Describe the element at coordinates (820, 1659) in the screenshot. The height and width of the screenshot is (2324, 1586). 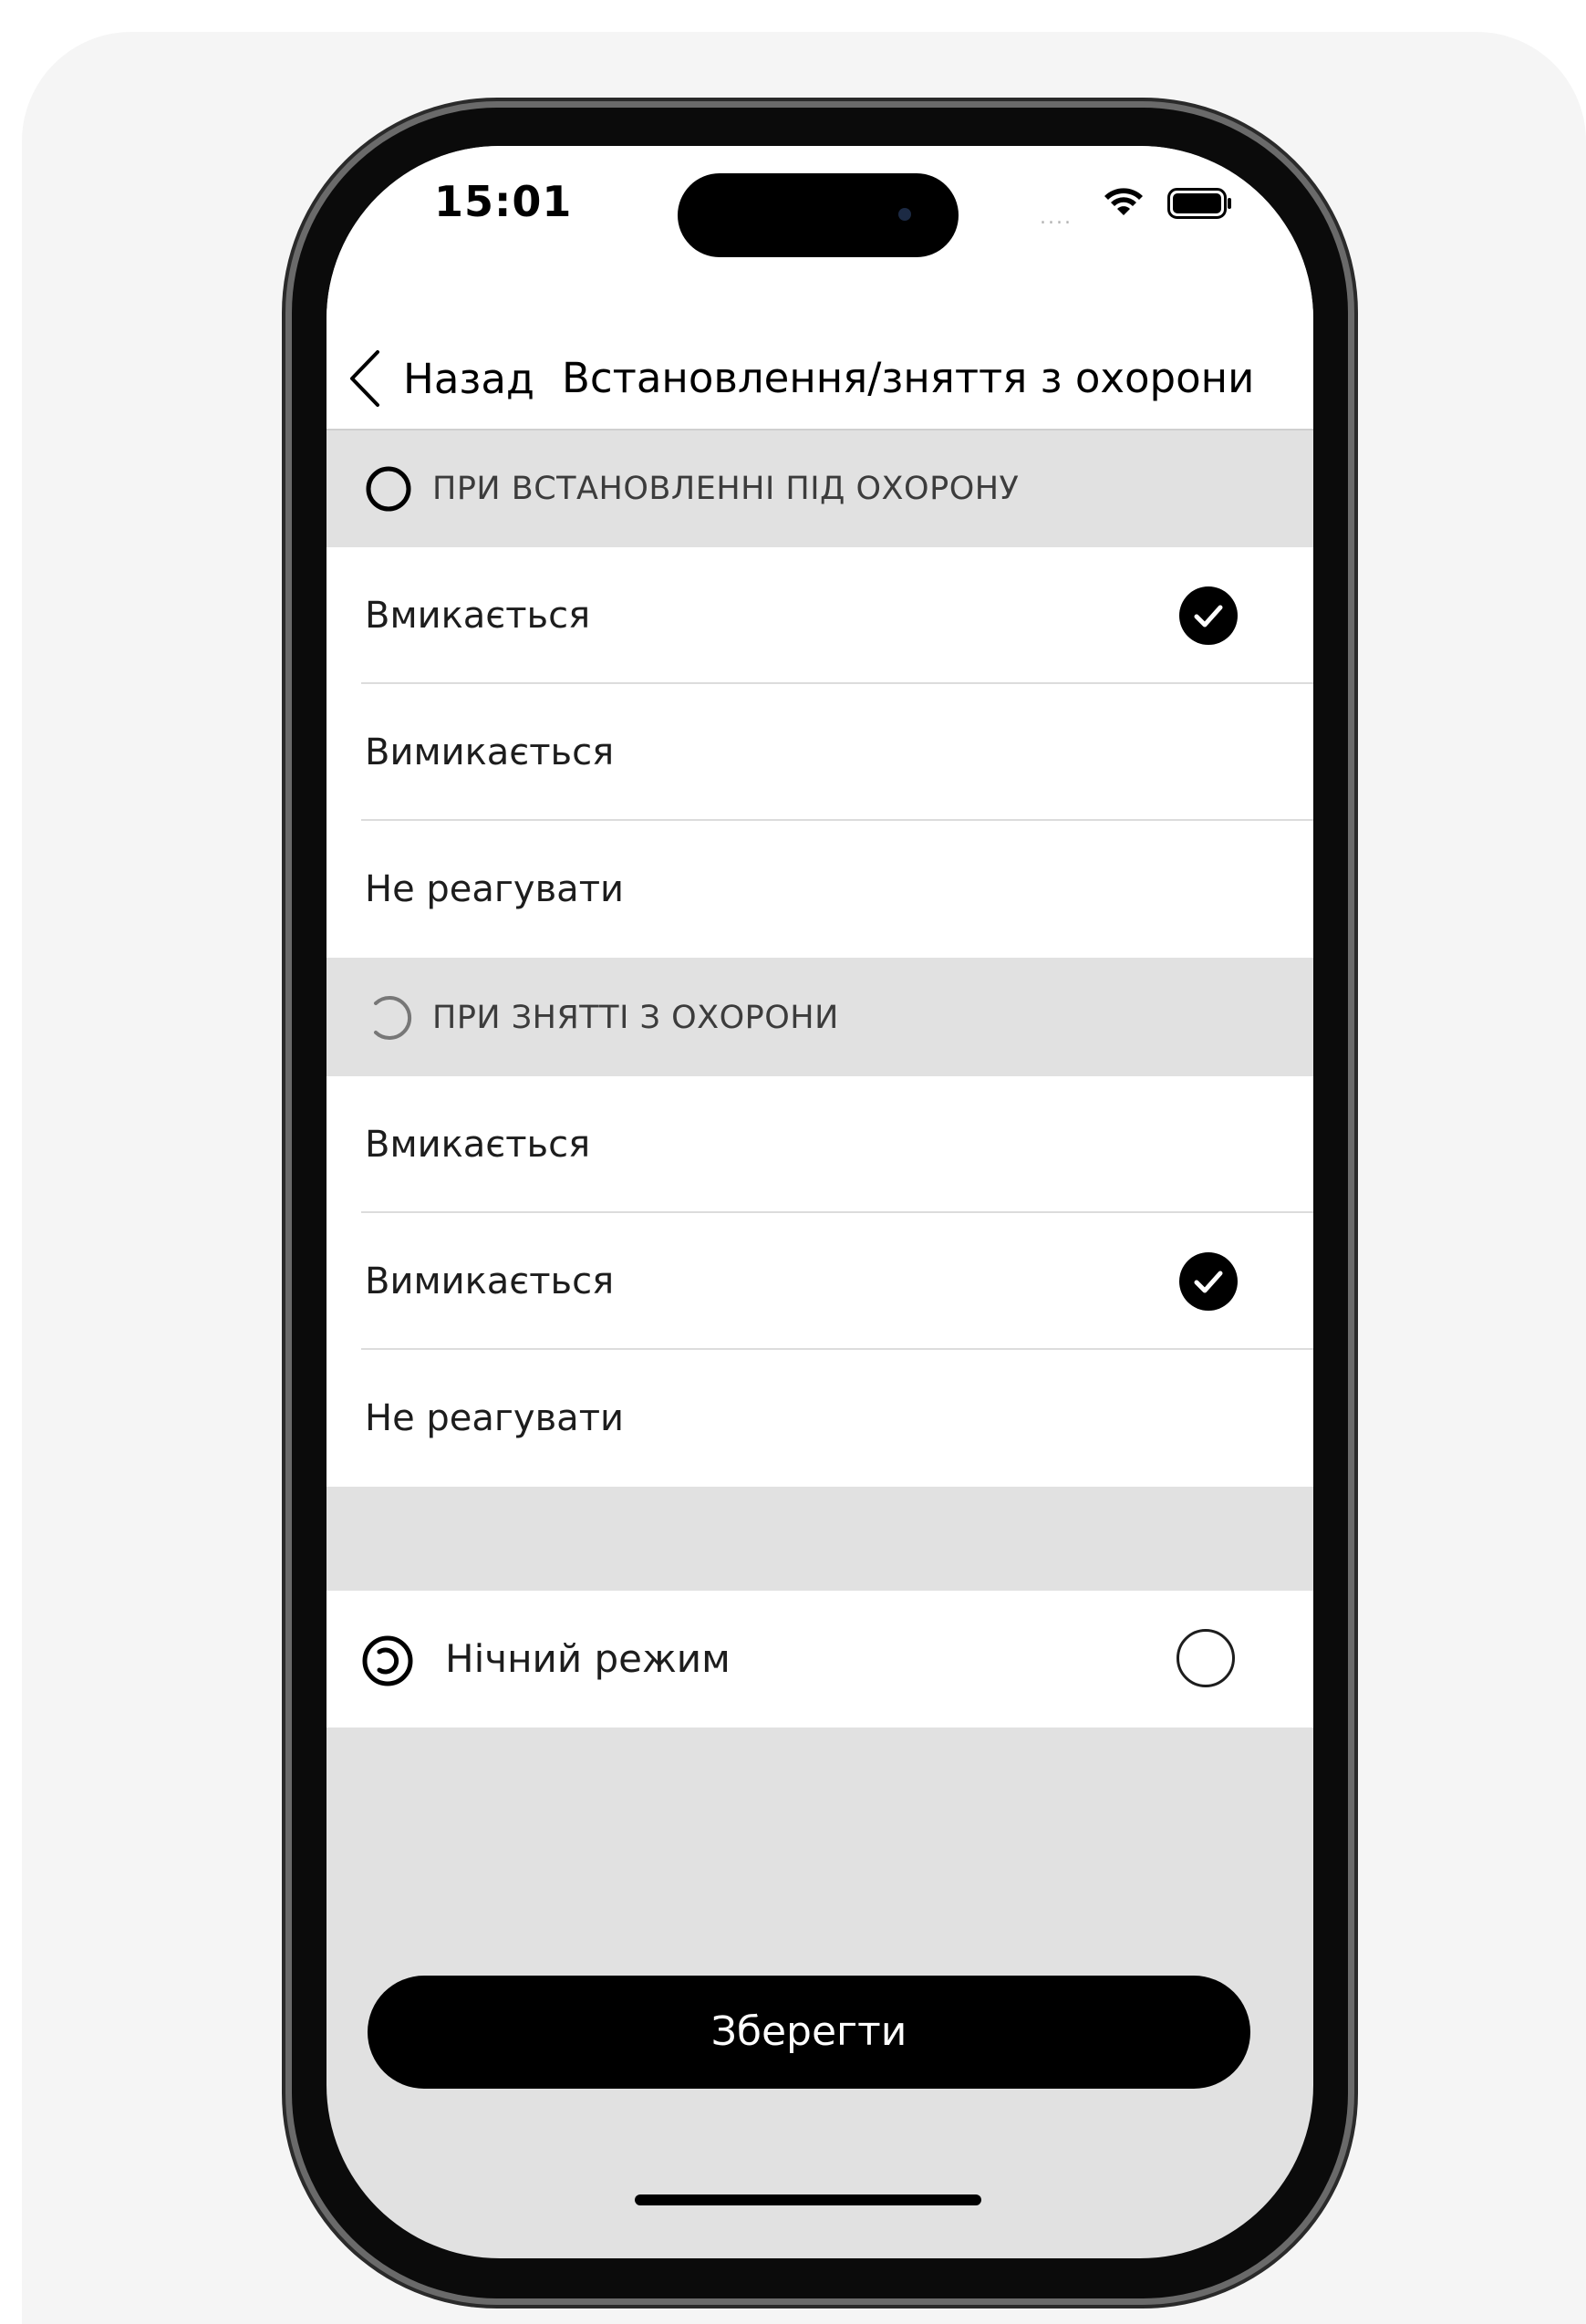
I see `night-mode-row: Нічний режим` at that location.